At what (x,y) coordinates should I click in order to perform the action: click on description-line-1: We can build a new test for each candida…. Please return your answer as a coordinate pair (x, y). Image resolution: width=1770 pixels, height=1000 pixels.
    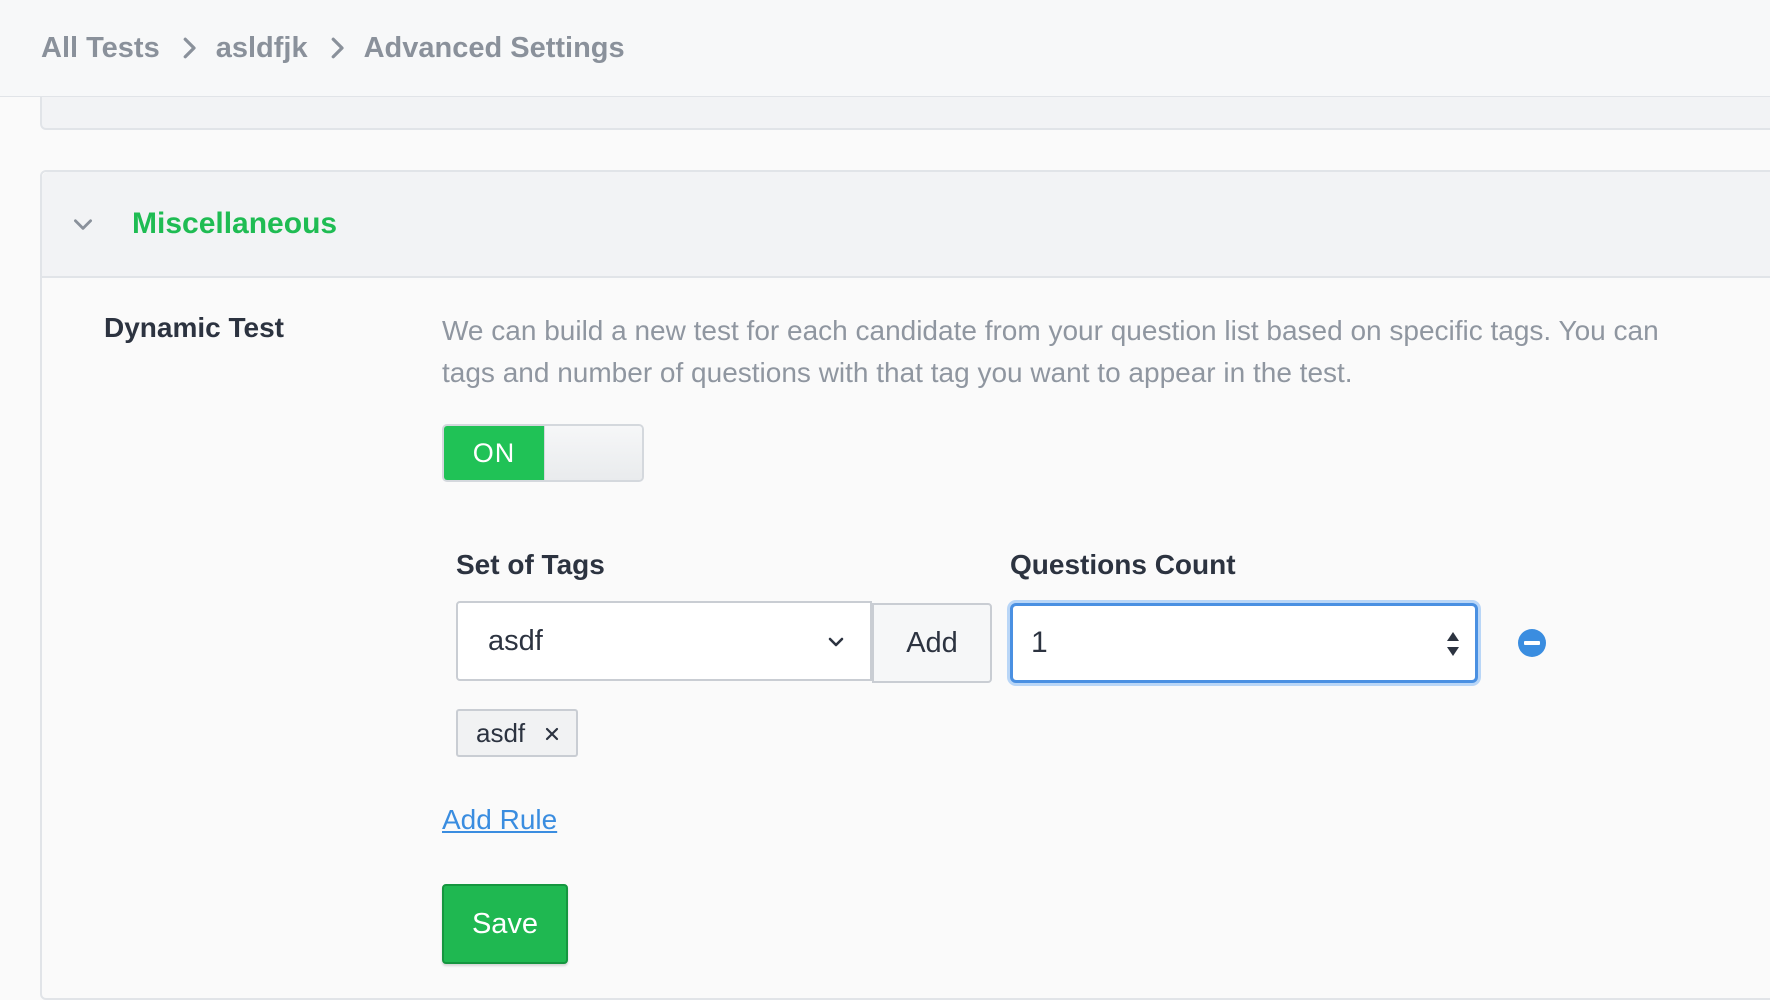
    Looking at the image, I should click on (1050, 330).